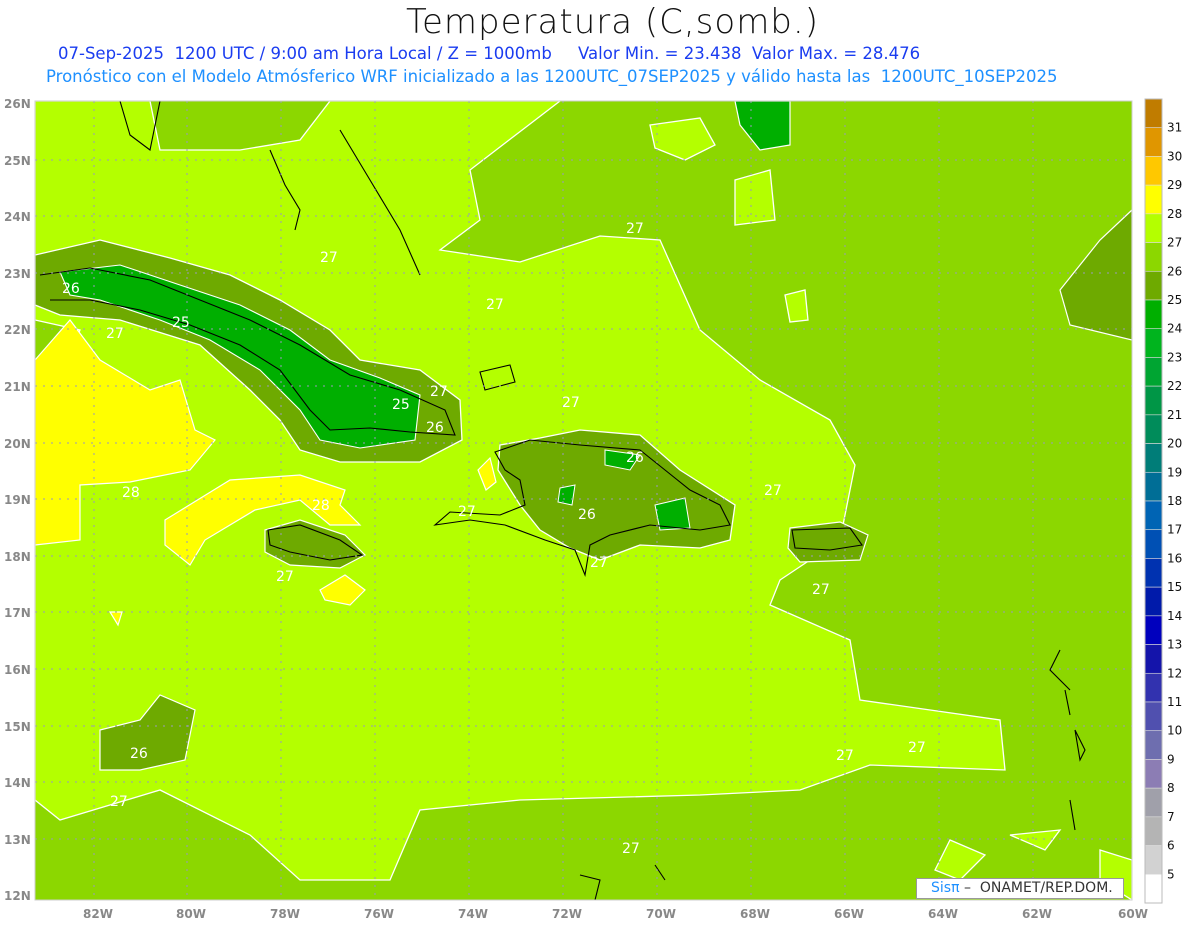 The image size is (1200, 927). I want to click on colorbar-label: 23, so click(1174, 357).